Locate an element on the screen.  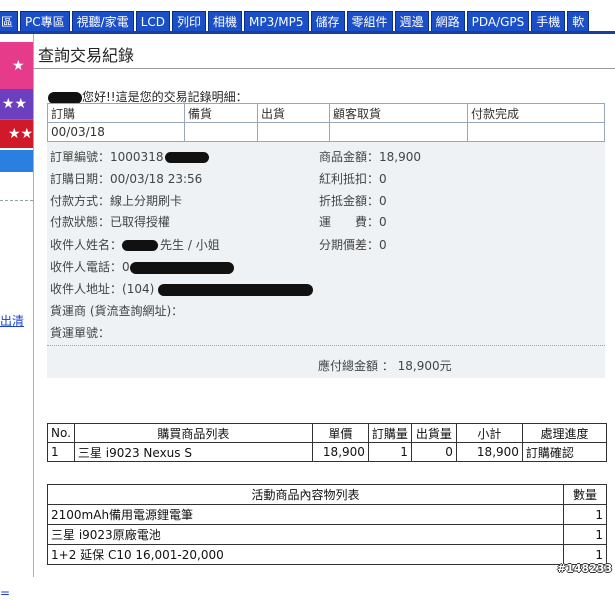
installment-diff-value: 0 is located at coordinates (383, 245).